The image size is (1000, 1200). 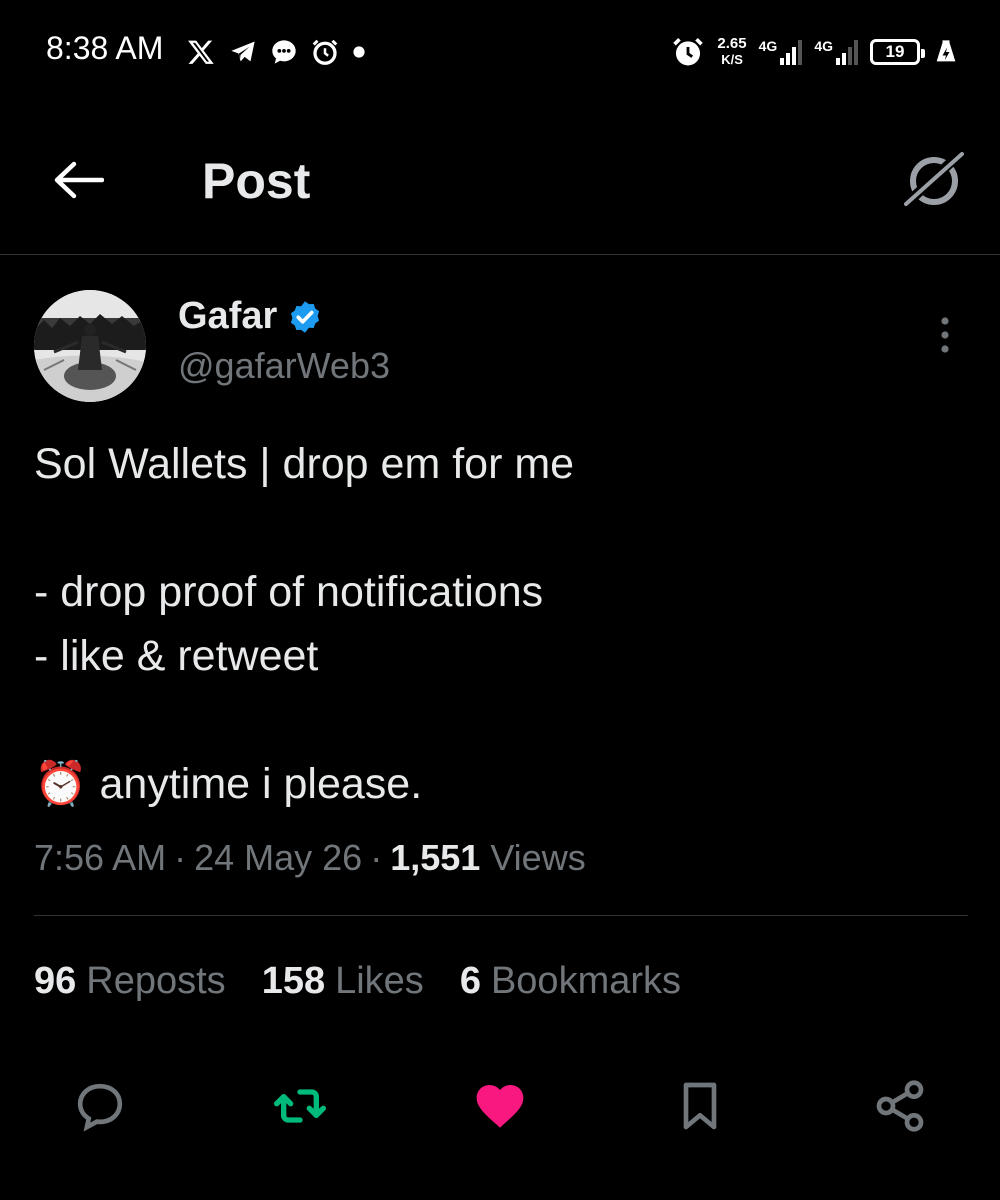 I want to click on speed-value: 2.65, so click(x=732, y=43).